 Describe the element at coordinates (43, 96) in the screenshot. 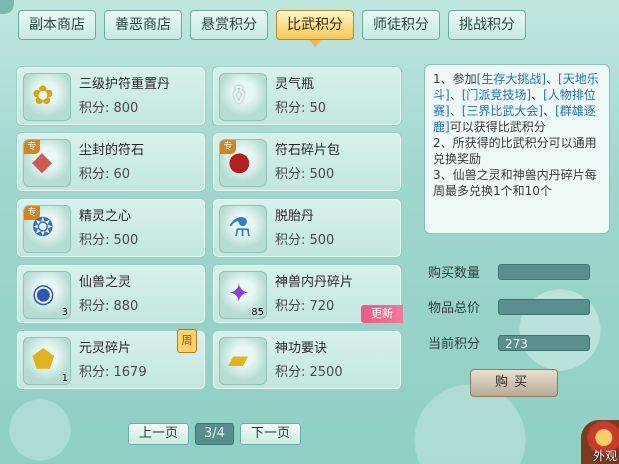

I see `golden-talisman-icon: ✿` at that location.